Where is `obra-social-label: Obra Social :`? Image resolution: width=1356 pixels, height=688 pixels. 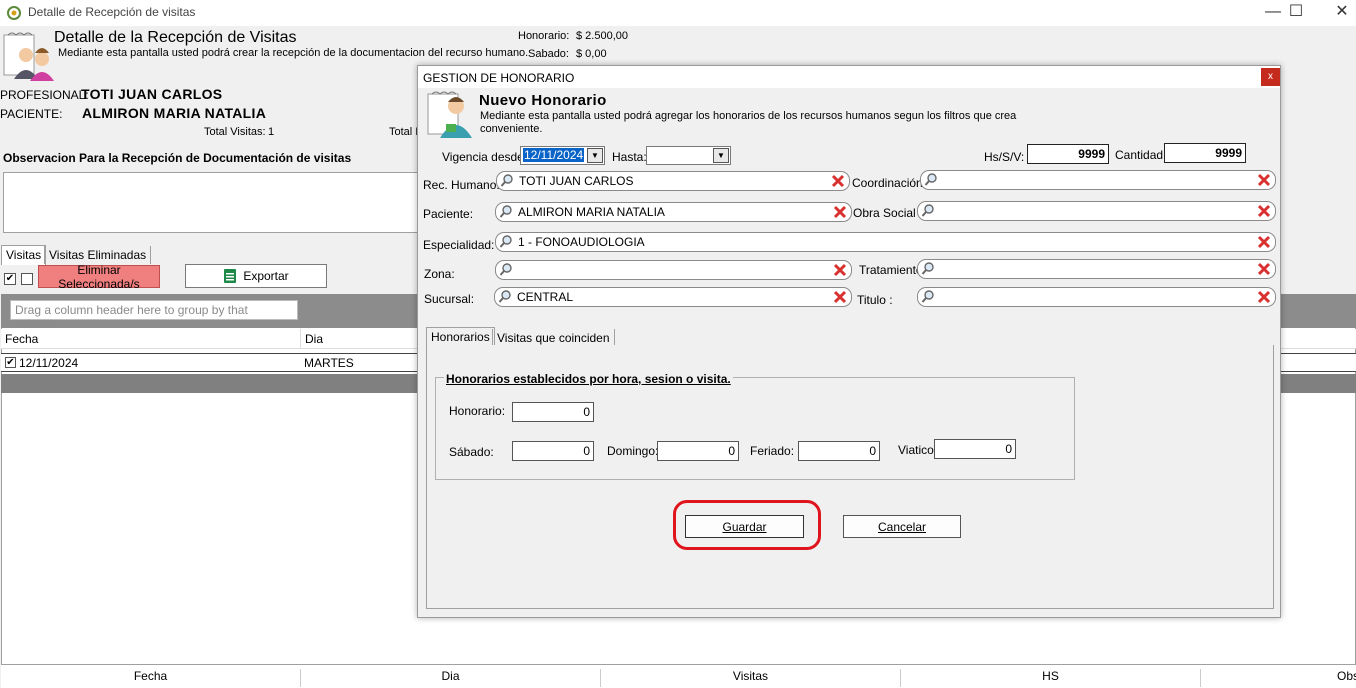 obra-social-label: Obra Social : is located at coordinates (888, 213).